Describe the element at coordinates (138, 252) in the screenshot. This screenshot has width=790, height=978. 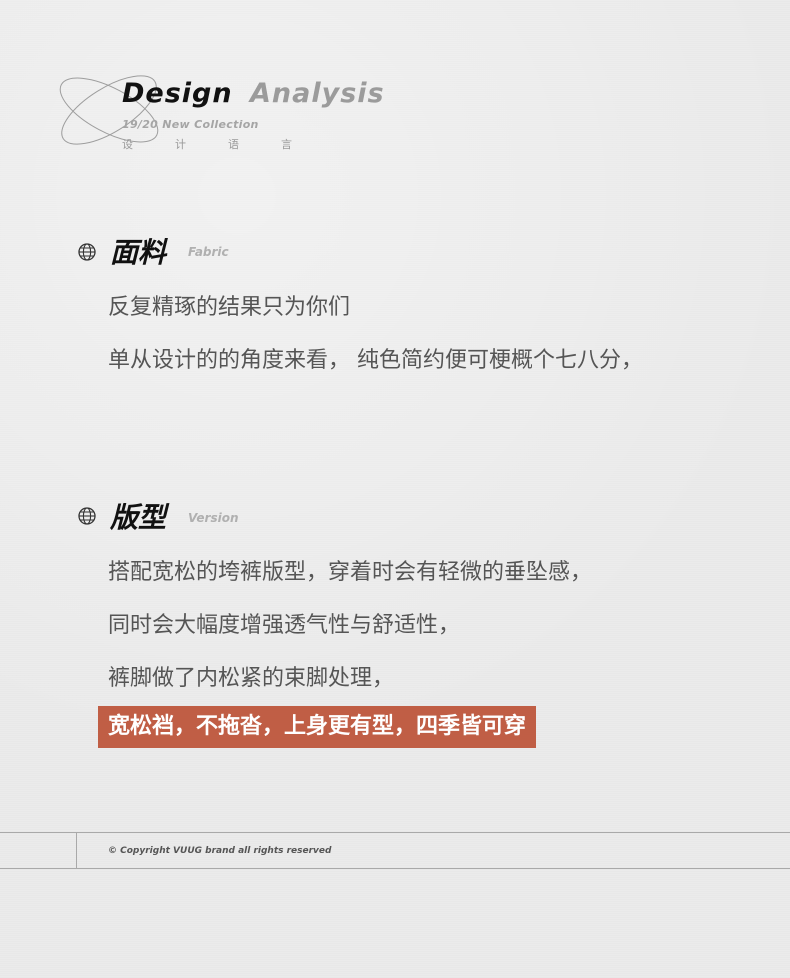
I see `section-title-fabric: 面料` at that location.